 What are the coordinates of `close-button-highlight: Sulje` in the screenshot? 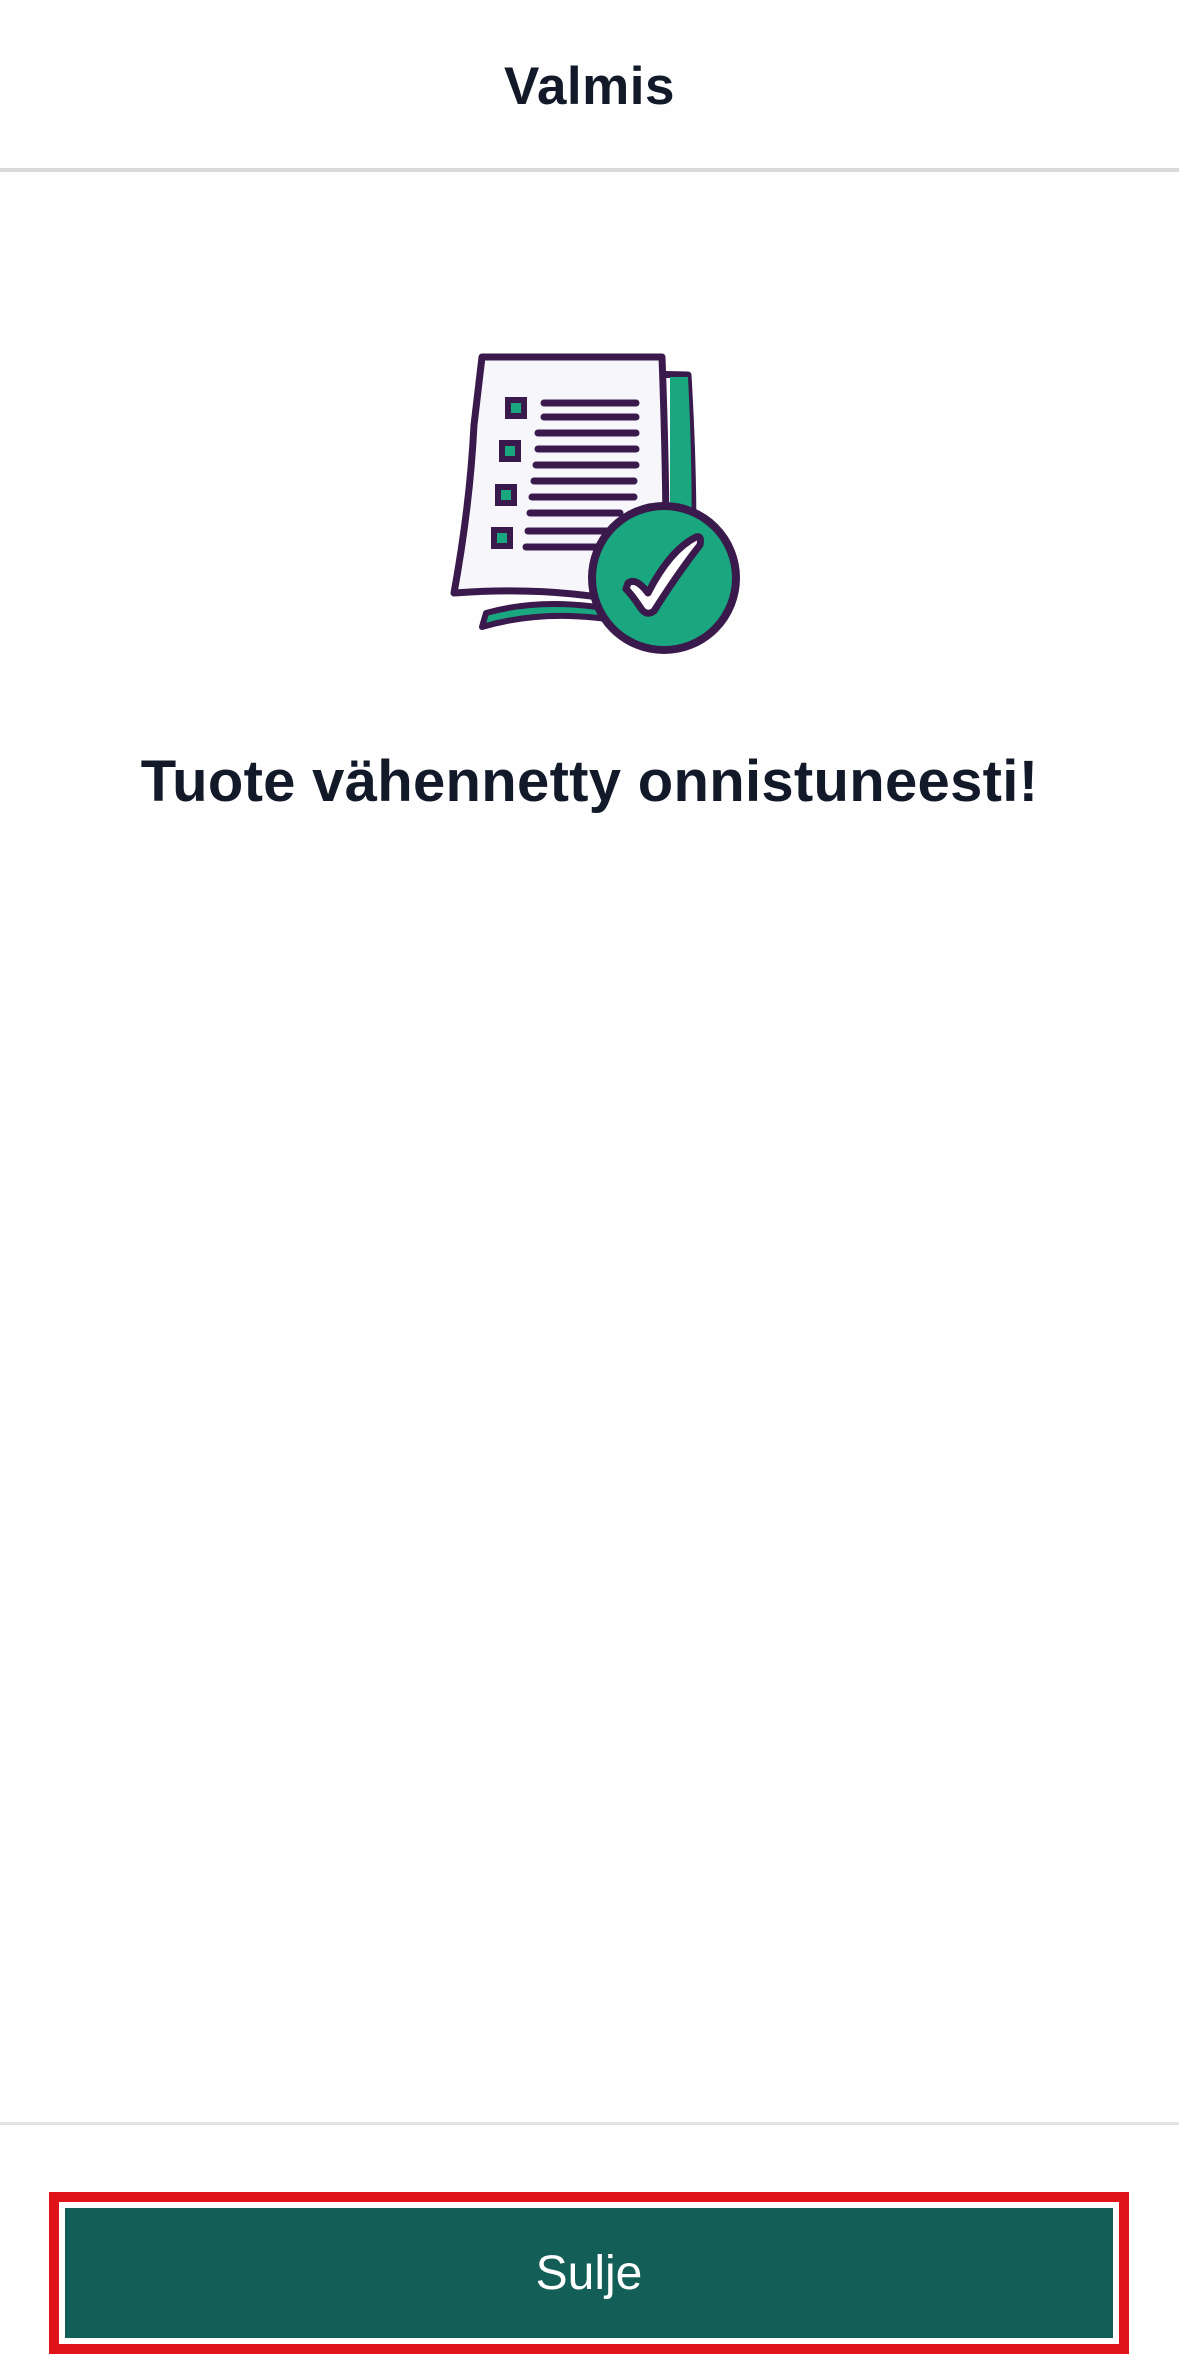 It's located at (589, 2273).